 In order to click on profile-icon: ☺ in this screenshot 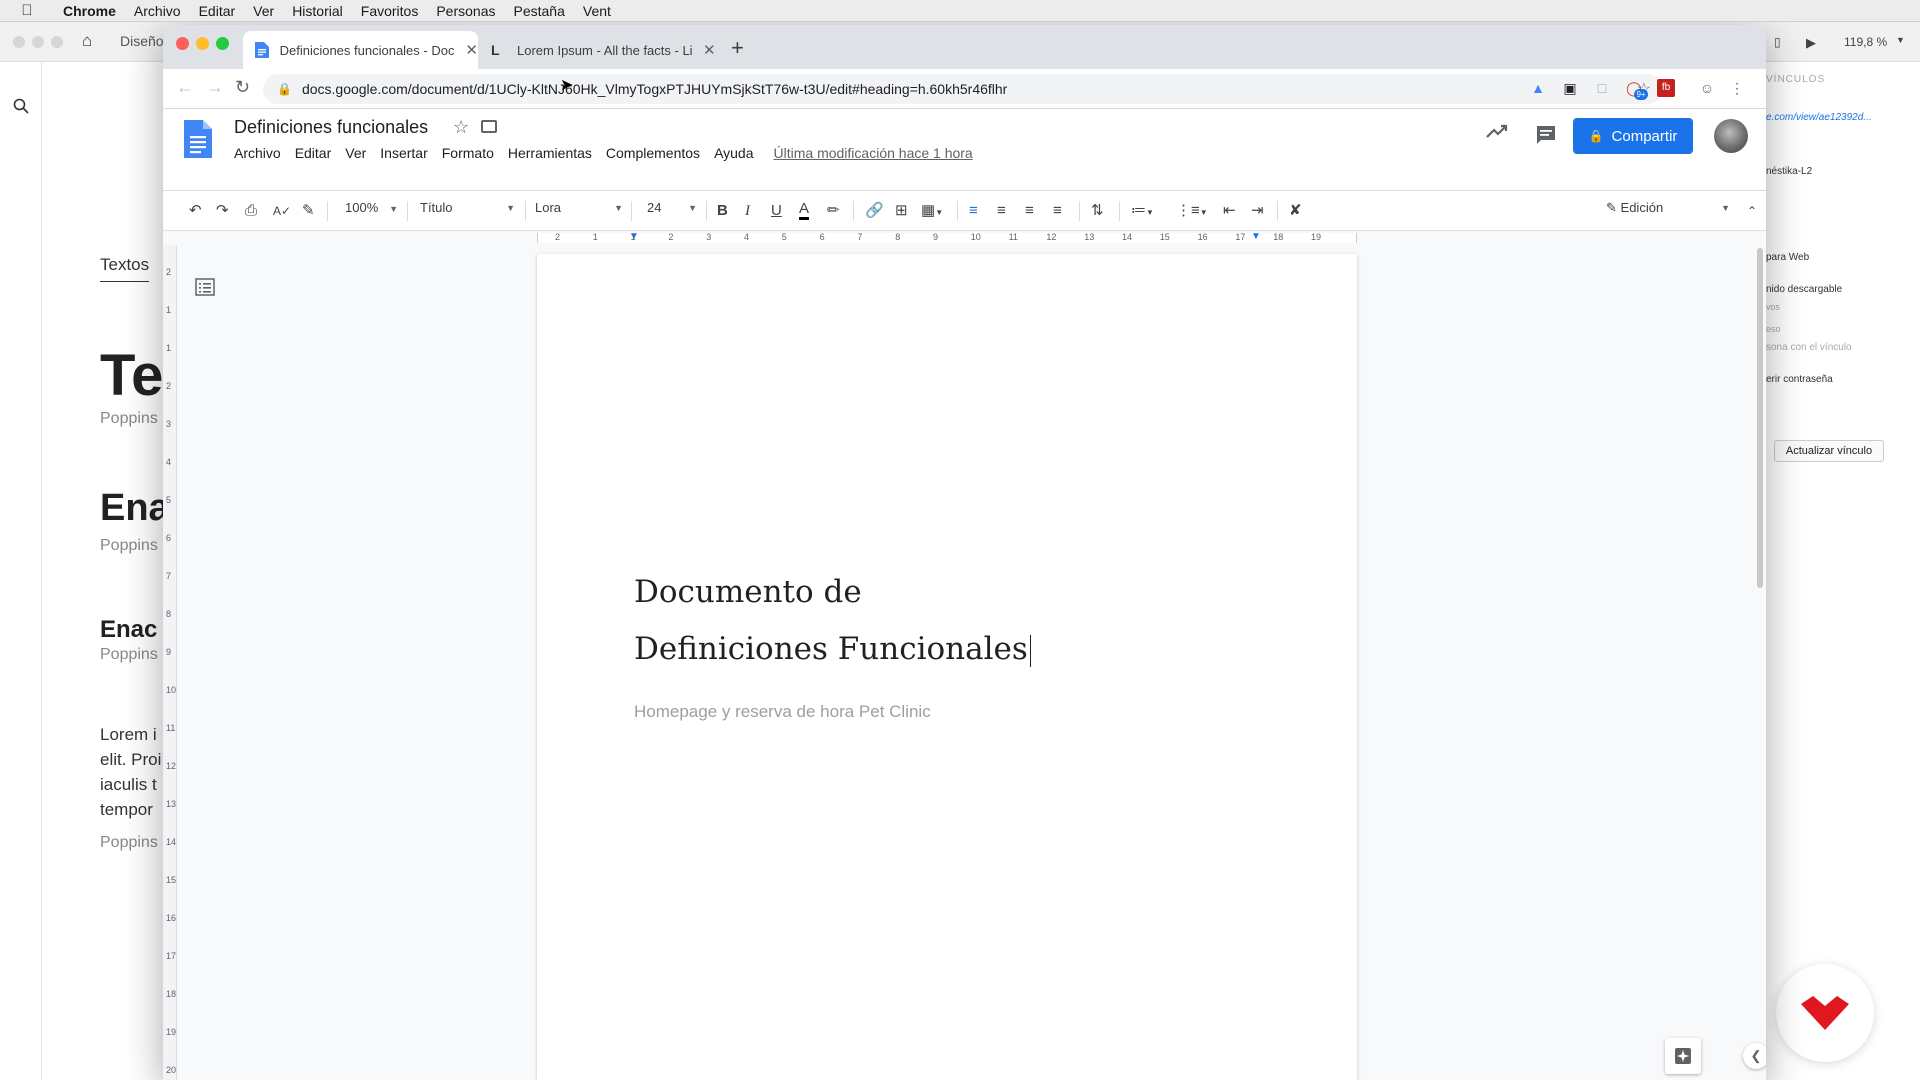, I will do `click(1707, 88)`.